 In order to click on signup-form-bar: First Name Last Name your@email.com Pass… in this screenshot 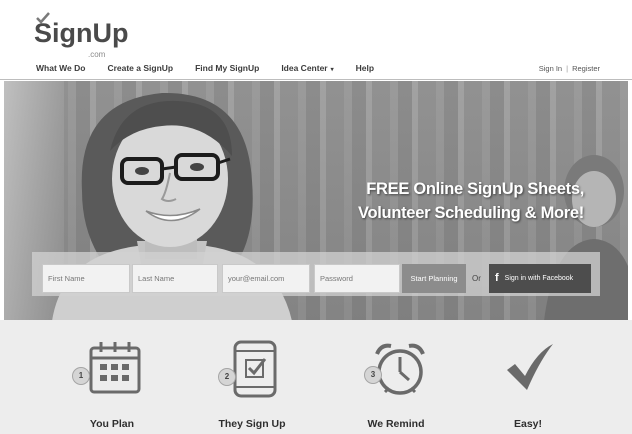, I will do `click(316, 274)`.